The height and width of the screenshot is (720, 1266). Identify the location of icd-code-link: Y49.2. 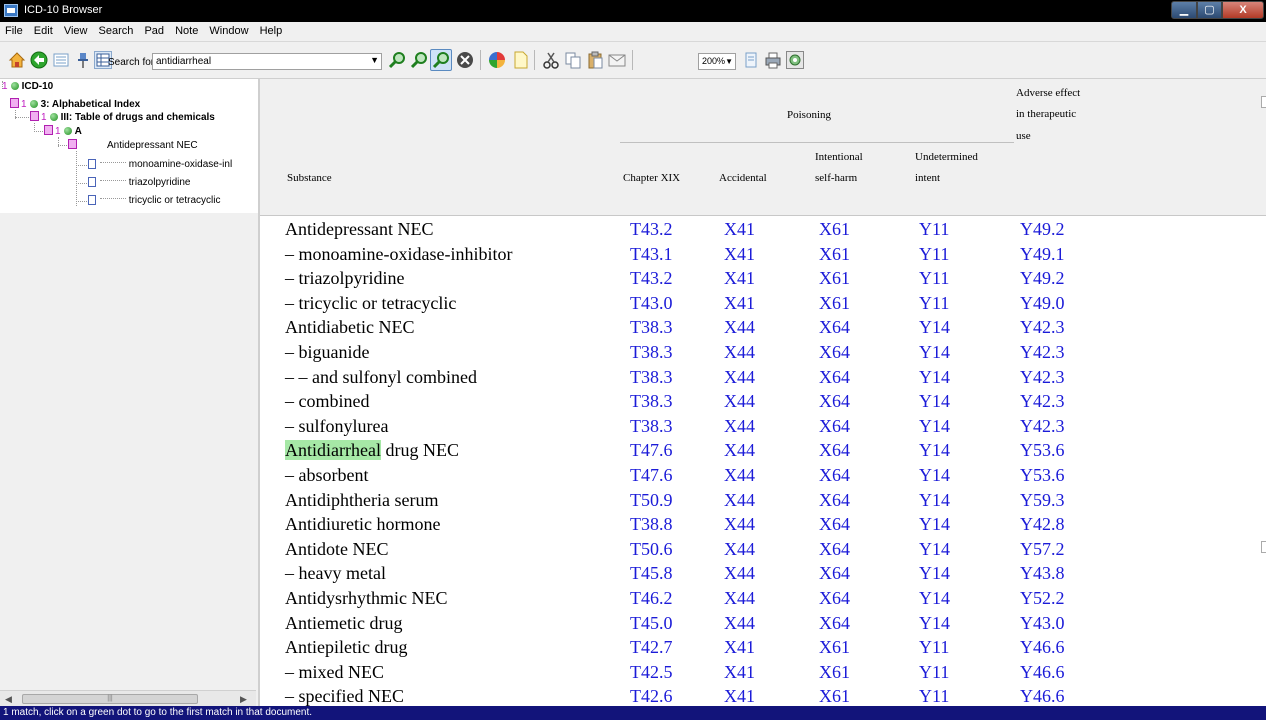
(1042, 278).